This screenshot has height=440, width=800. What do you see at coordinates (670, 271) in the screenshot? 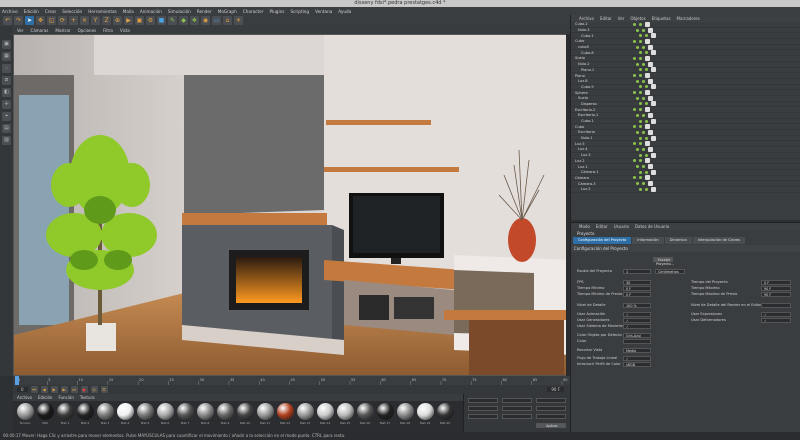
I see `unit-dropdown: Centímetros` at bounding box center [670, 271].